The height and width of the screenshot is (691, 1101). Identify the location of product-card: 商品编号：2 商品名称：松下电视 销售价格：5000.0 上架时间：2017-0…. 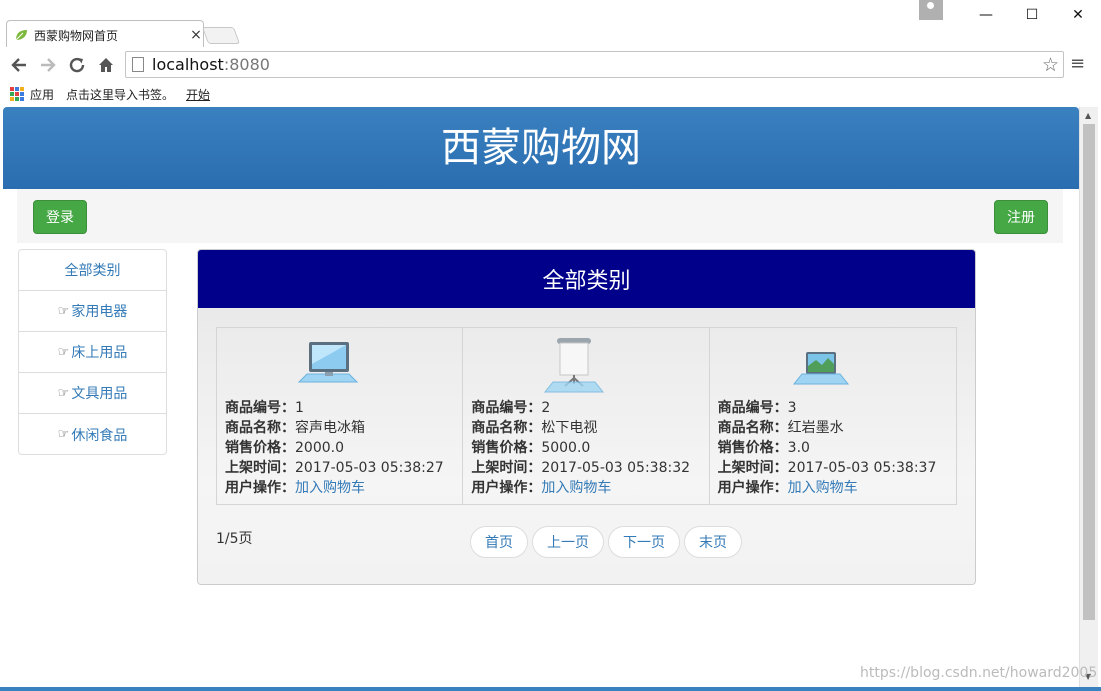
(586, 416).